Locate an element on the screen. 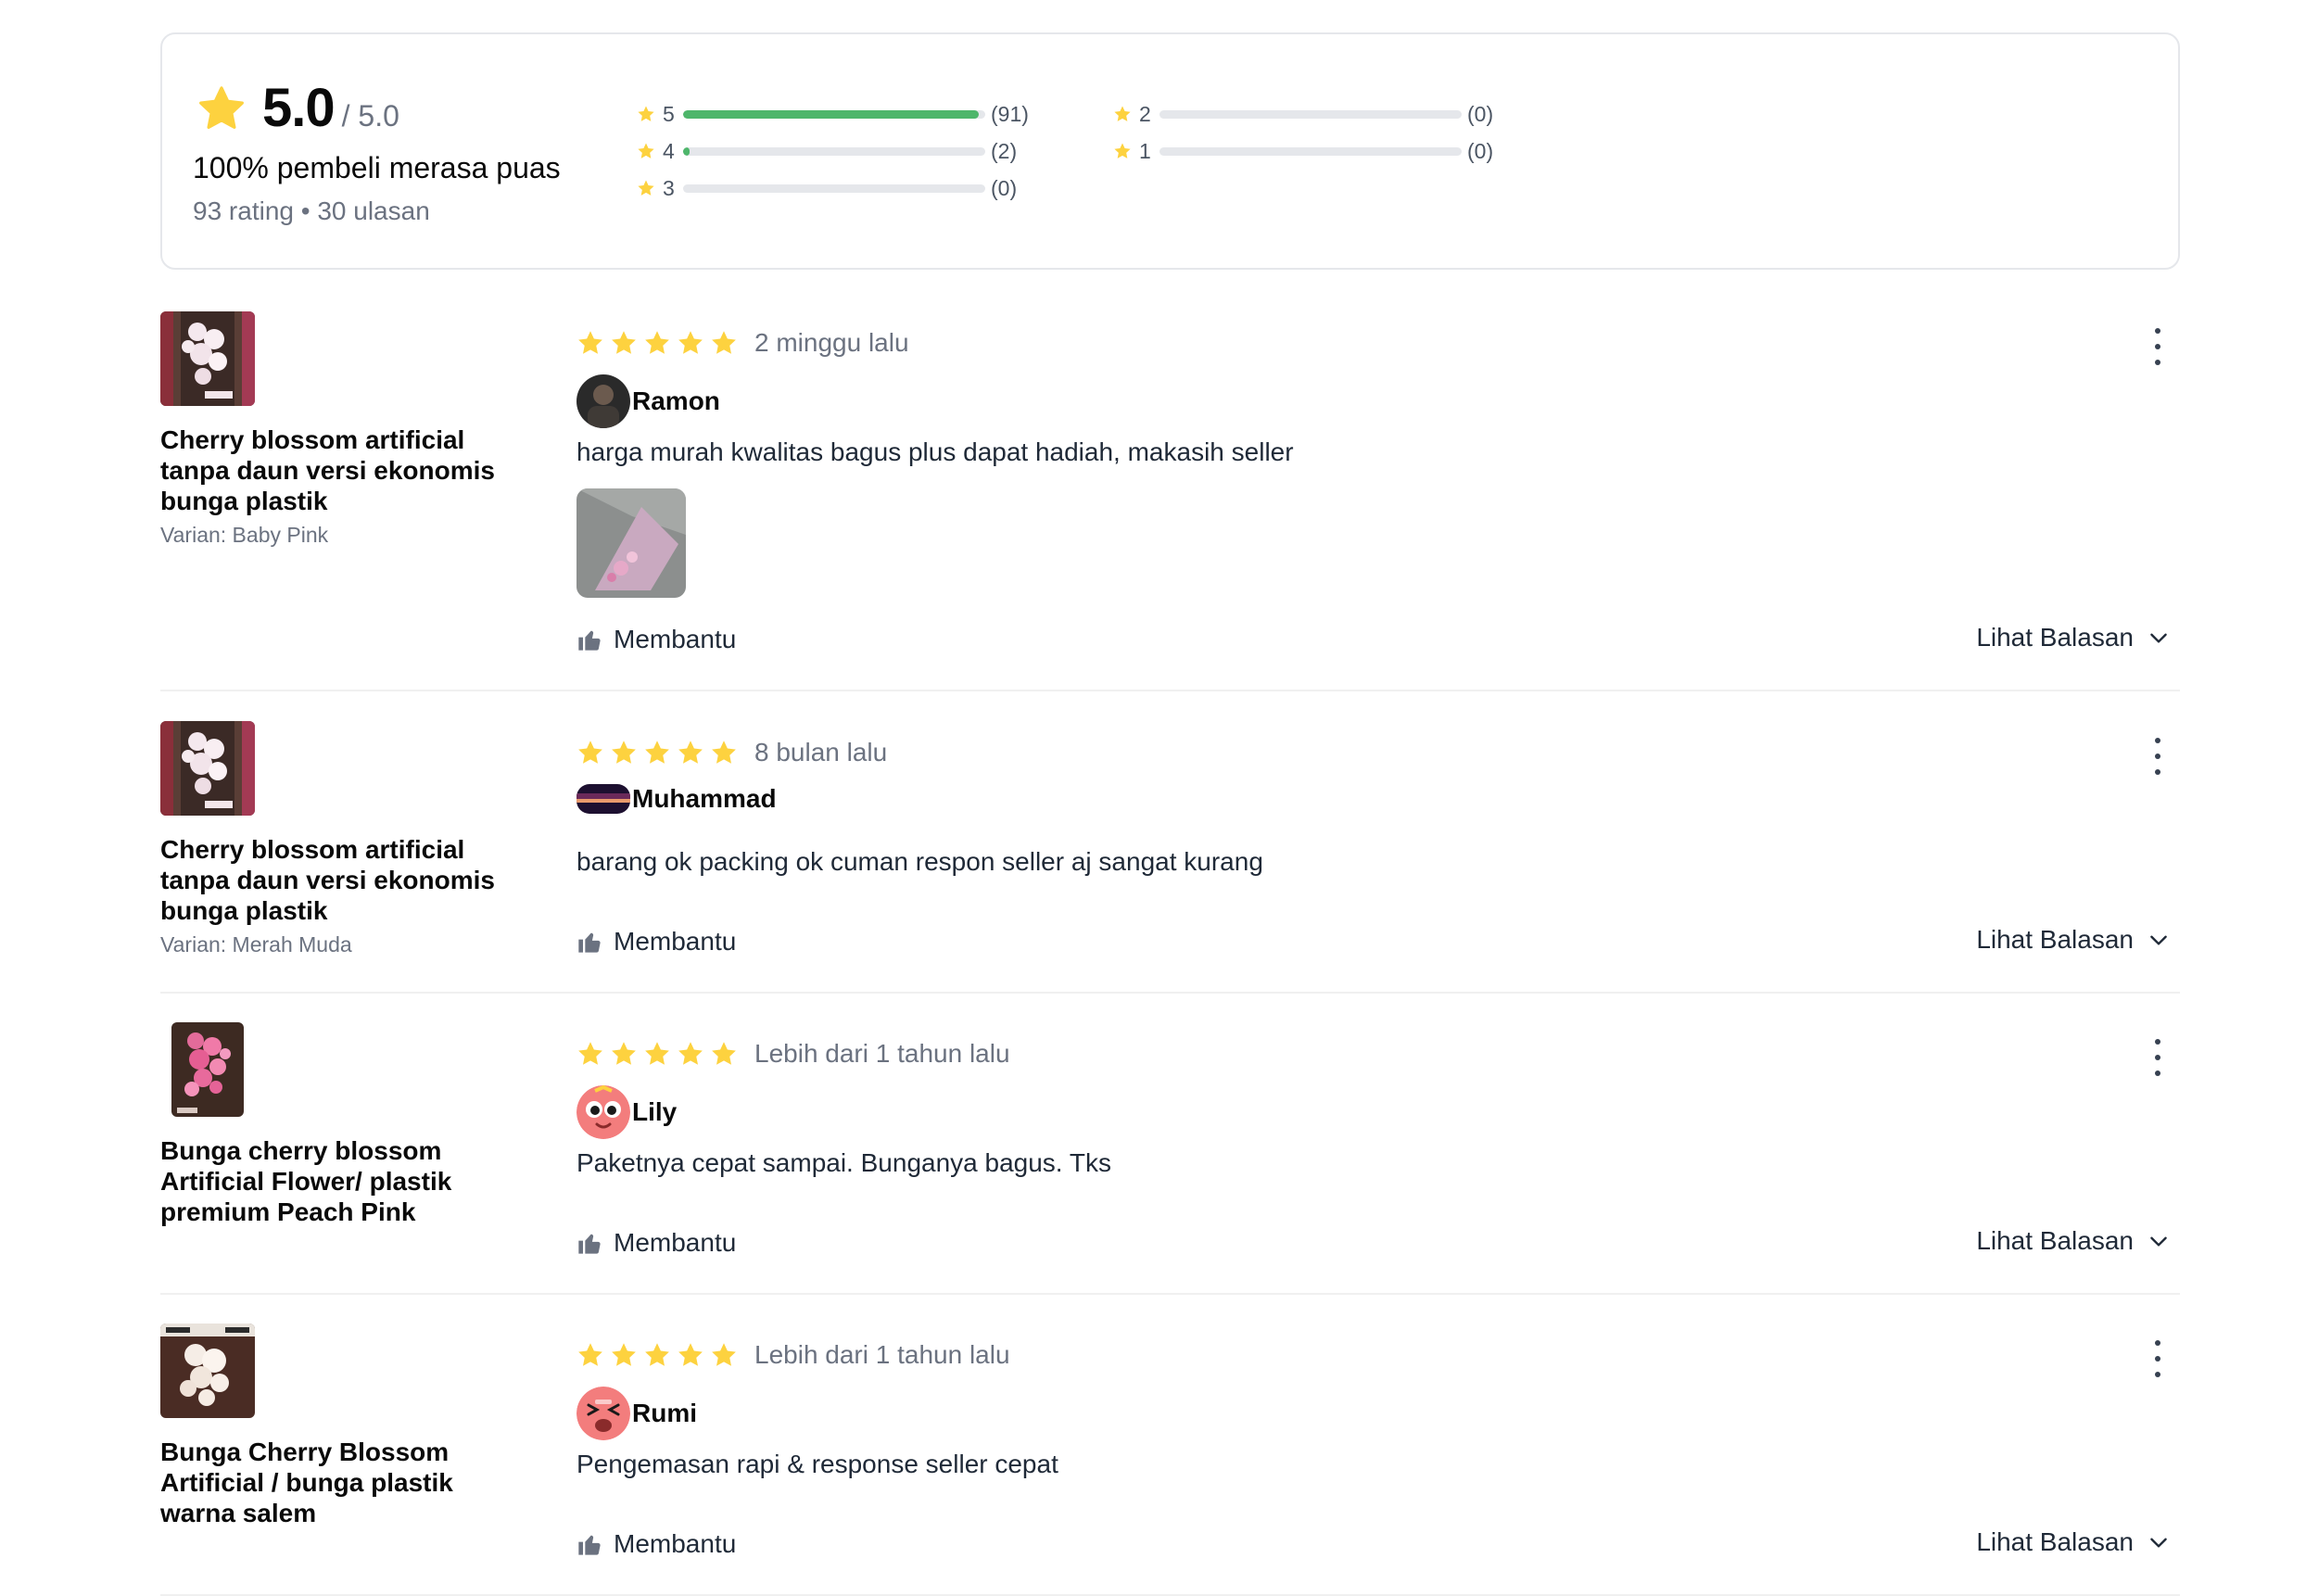  distribution-star-label: 5 is located at coordinates (669, 114).